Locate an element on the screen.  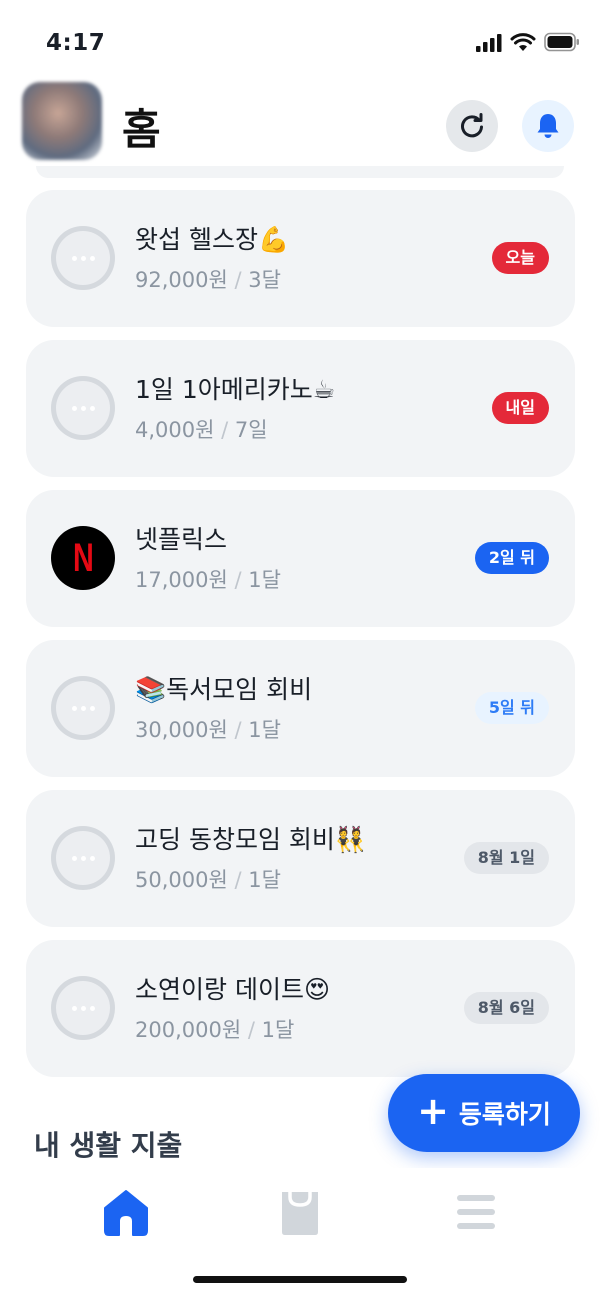
subscription-cycle: 7일 is located at coordinates (251, 430).